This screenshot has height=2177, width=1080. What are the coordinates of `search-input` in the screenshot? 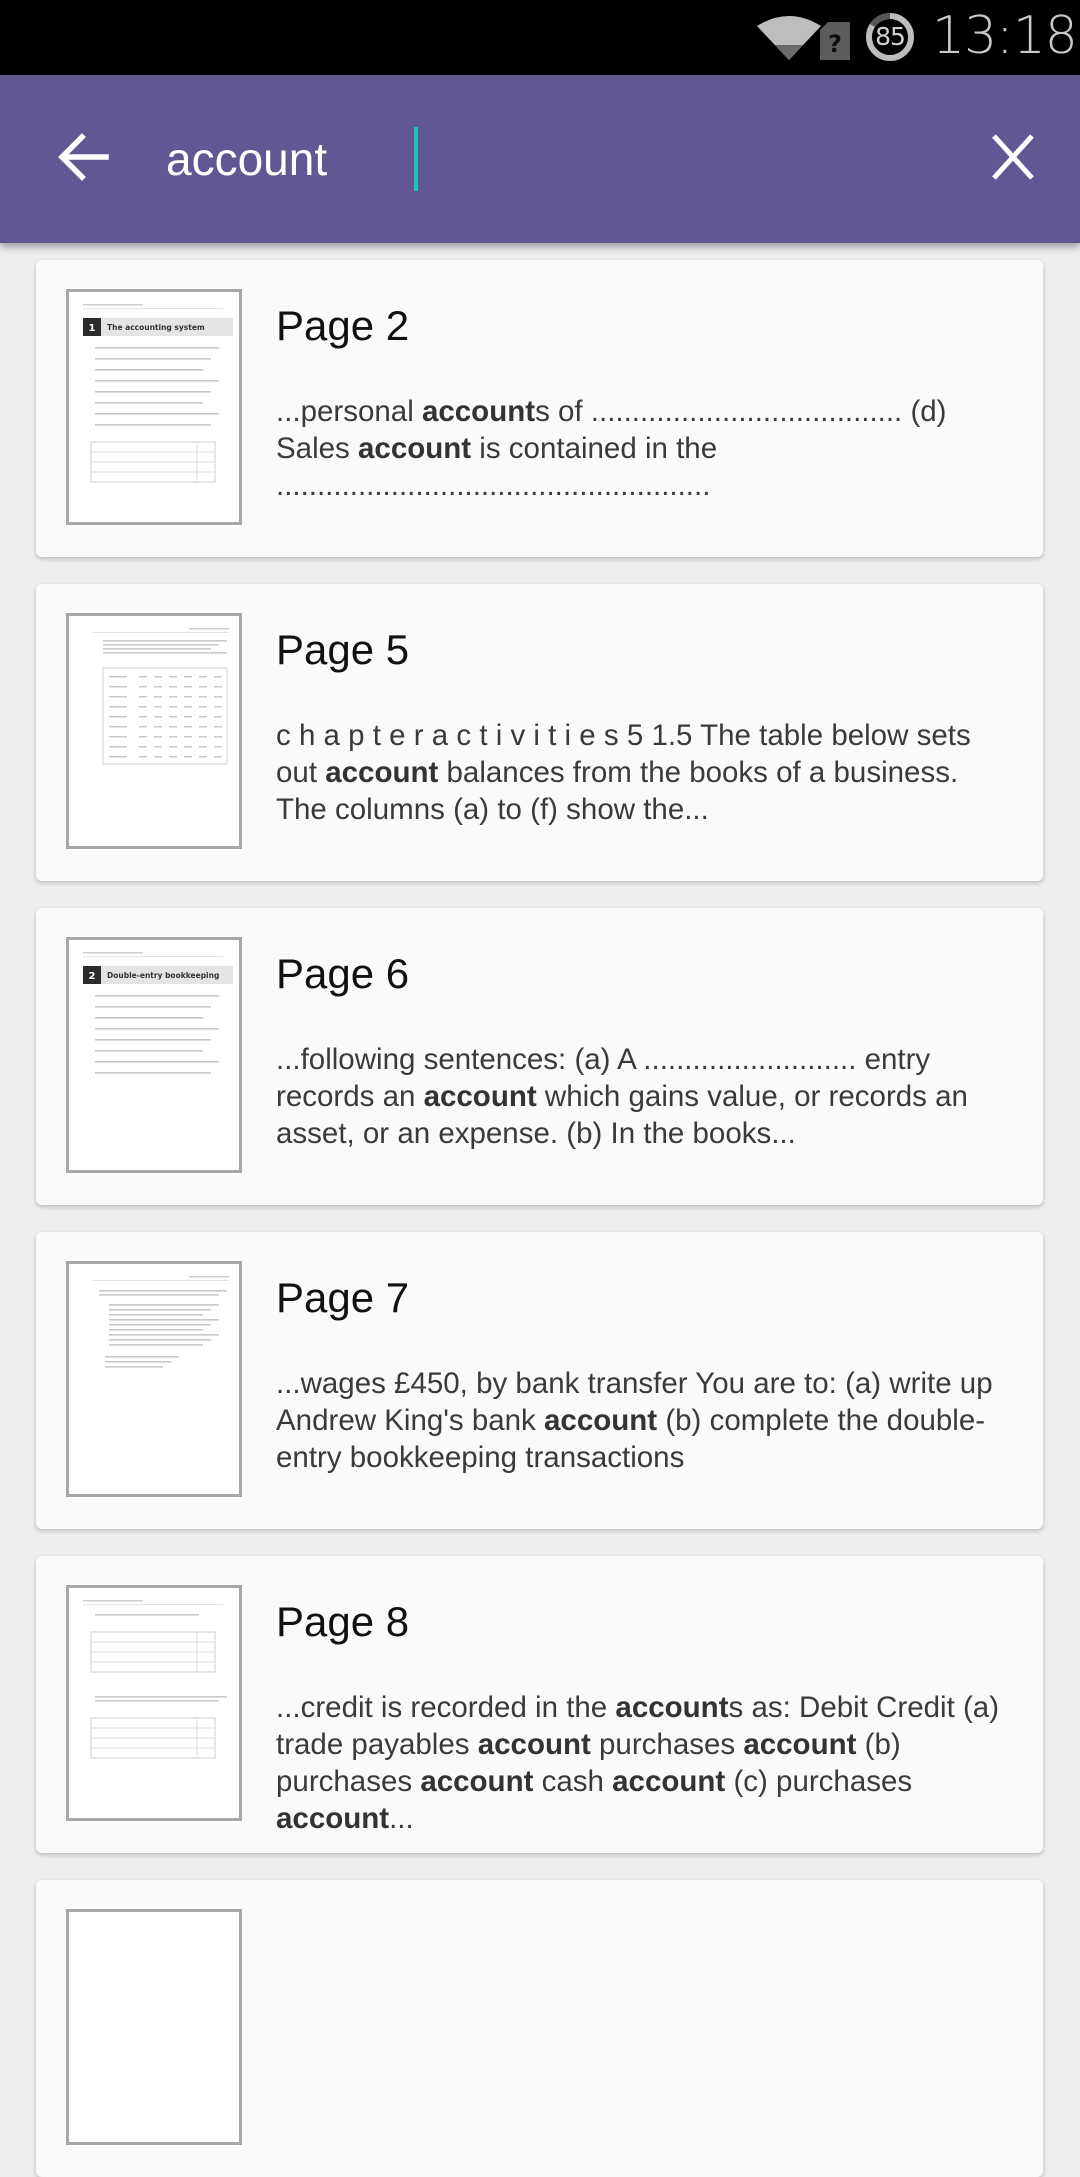 It's located at (289, 159).